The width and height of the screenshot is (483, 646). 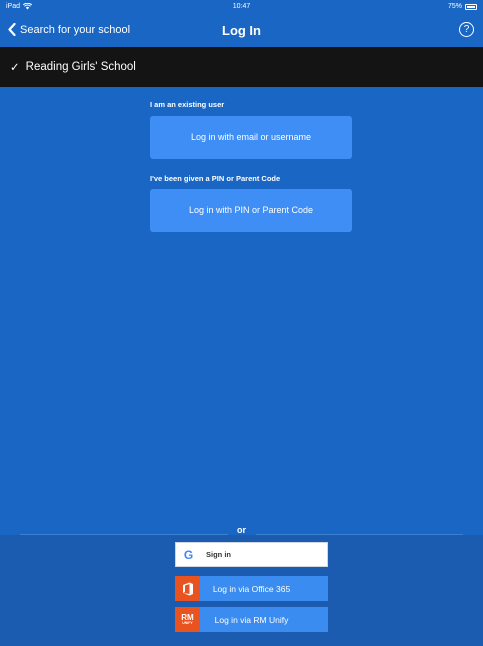 I want to click on help-icon: ?, so click(x=466, y=29).